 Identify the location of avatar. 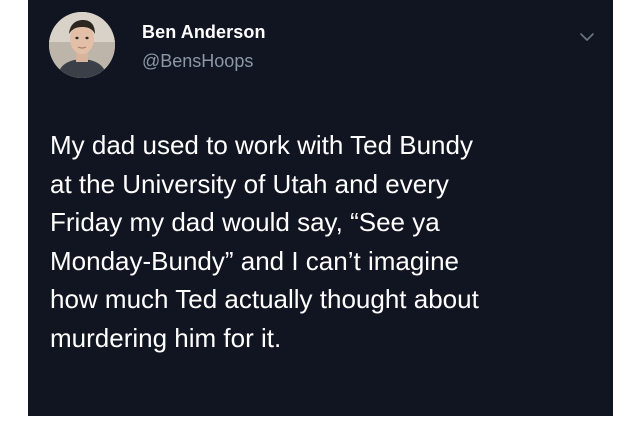
(82, 45).